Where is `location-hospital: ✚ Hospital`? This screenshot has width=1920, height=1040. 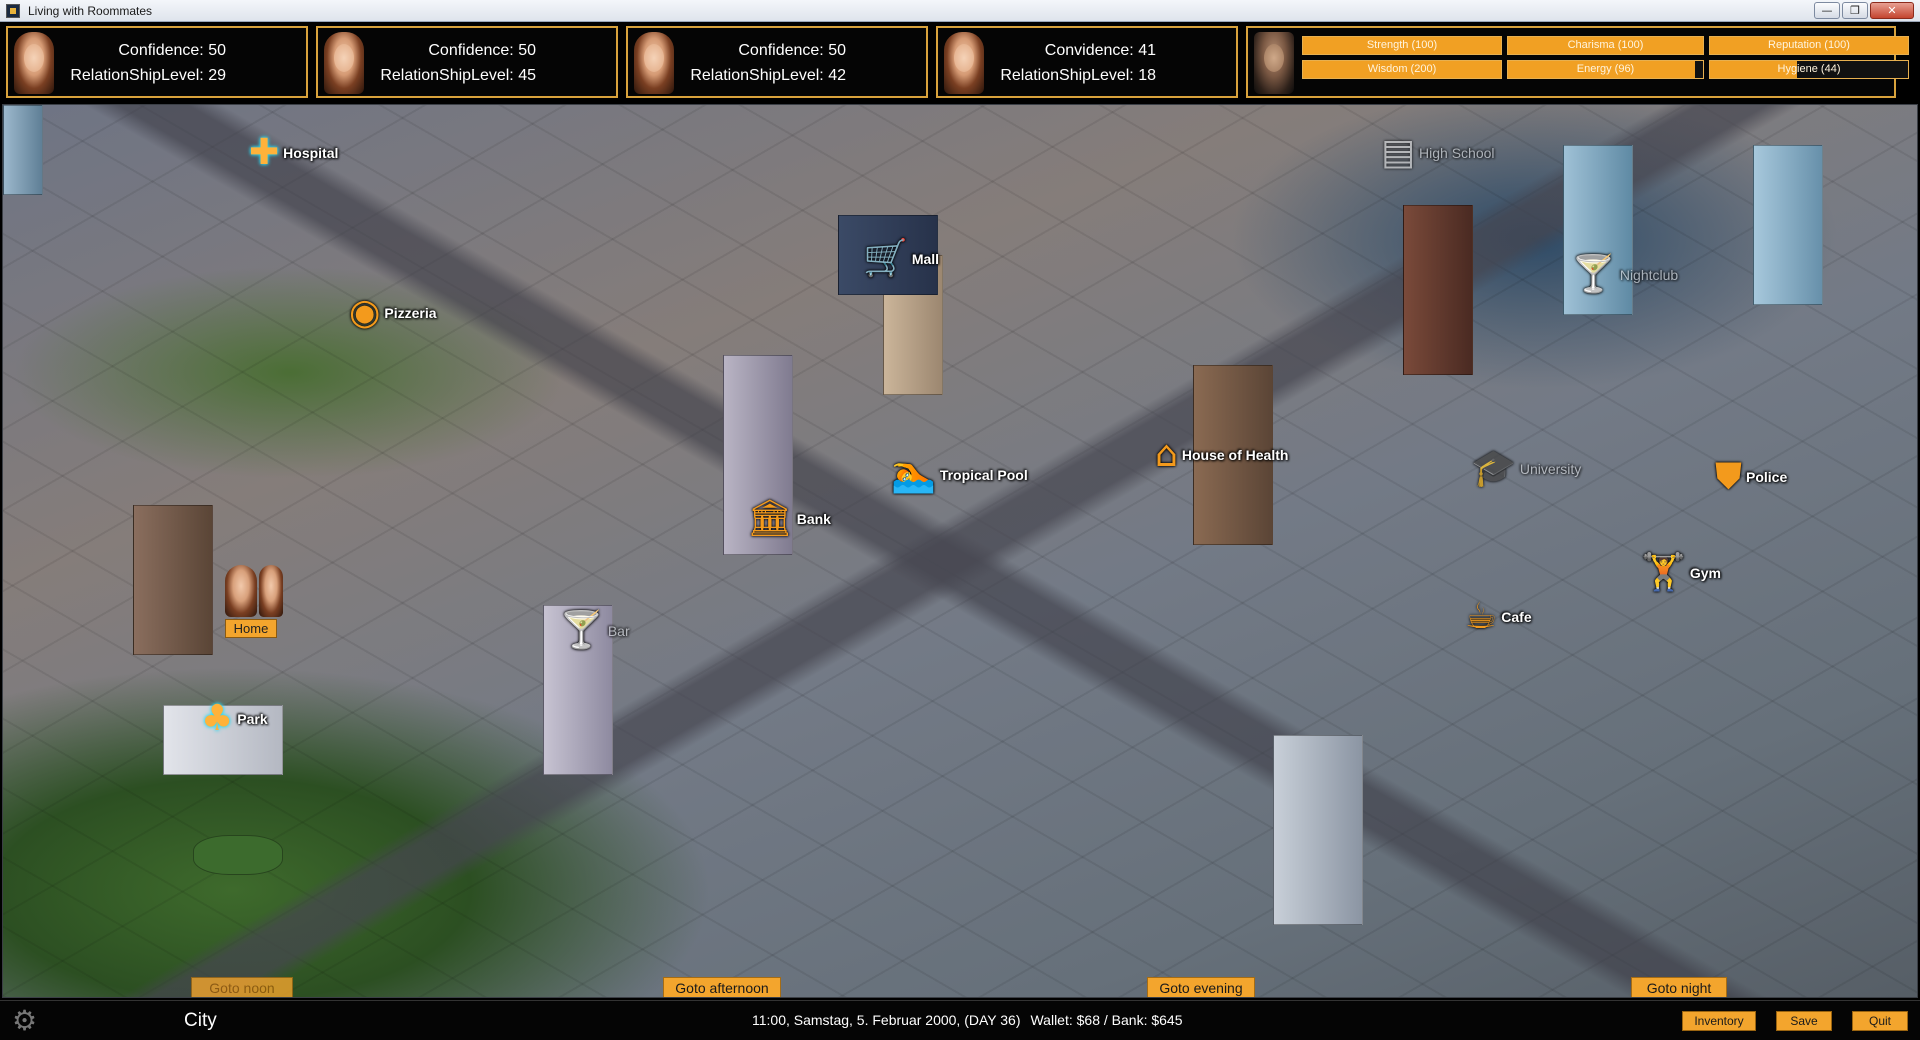 location-hospital: ✚ Hospital is located at coordinates (293, 153).